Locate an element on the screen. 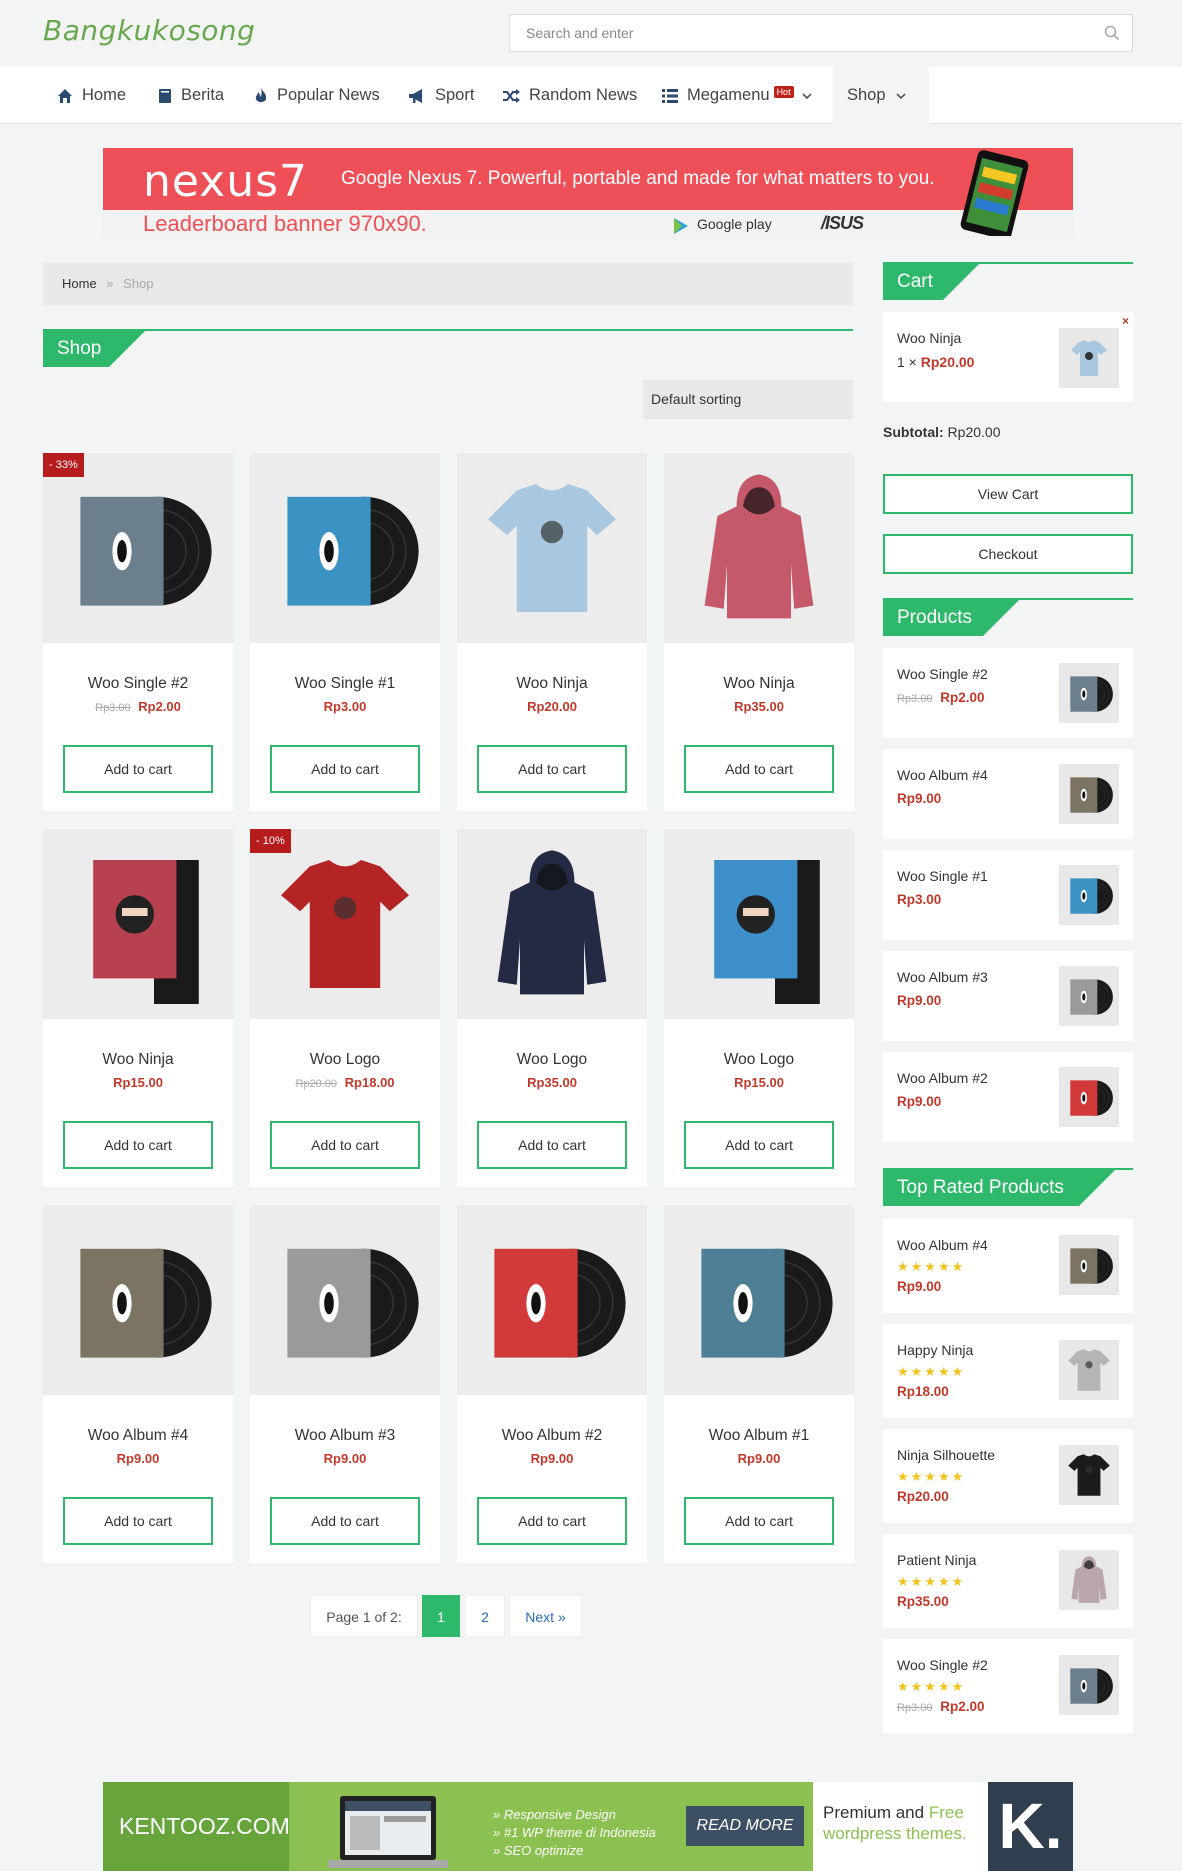 The height and width of the screenshot is (1871, 1182). old-price: Rp20.00 is located at coordinates (316, 1084).